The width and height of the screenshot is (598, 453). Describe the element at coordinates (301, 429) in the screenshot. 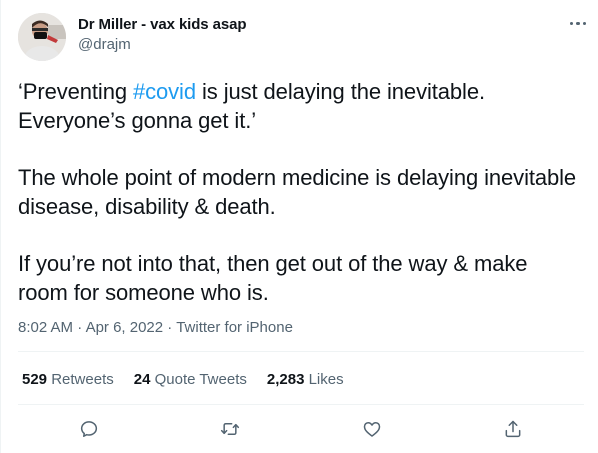

I see `tweet-actions` at that location.